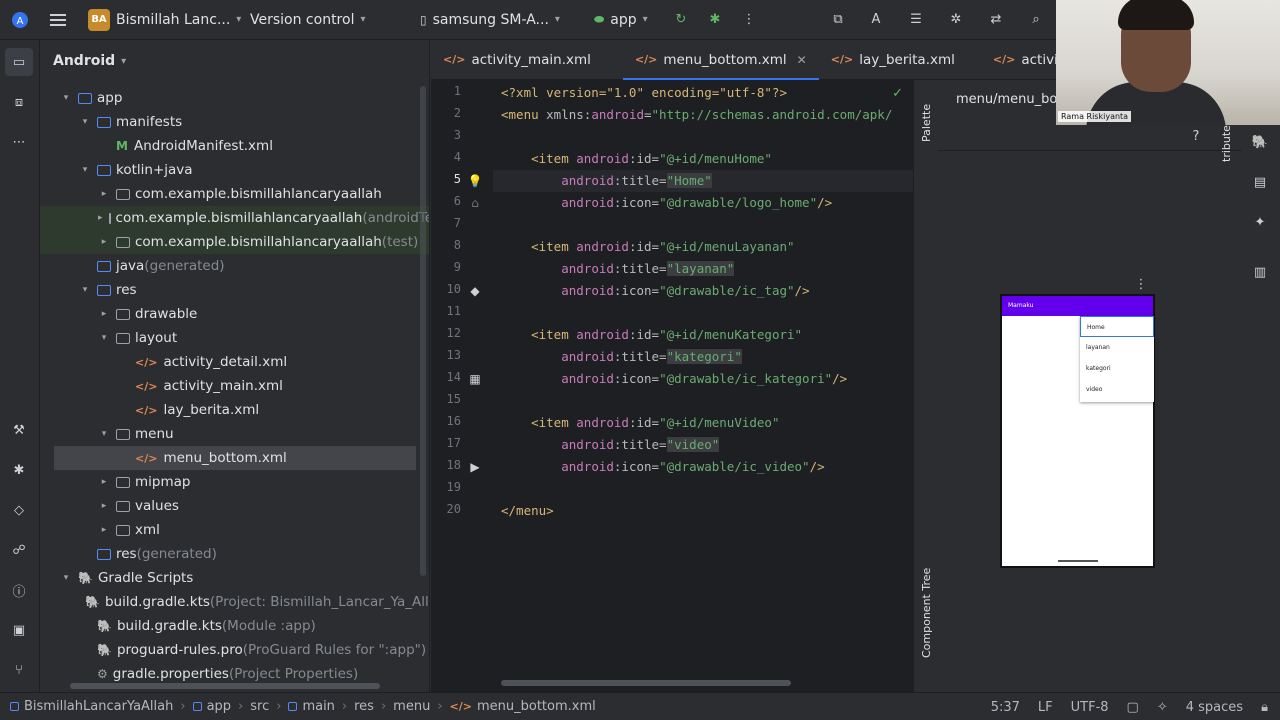 Image resolution: width=1280 pixels, height=720 pixels. I want to click on sync-gradle-icon: ⇄, so click(996, 20).